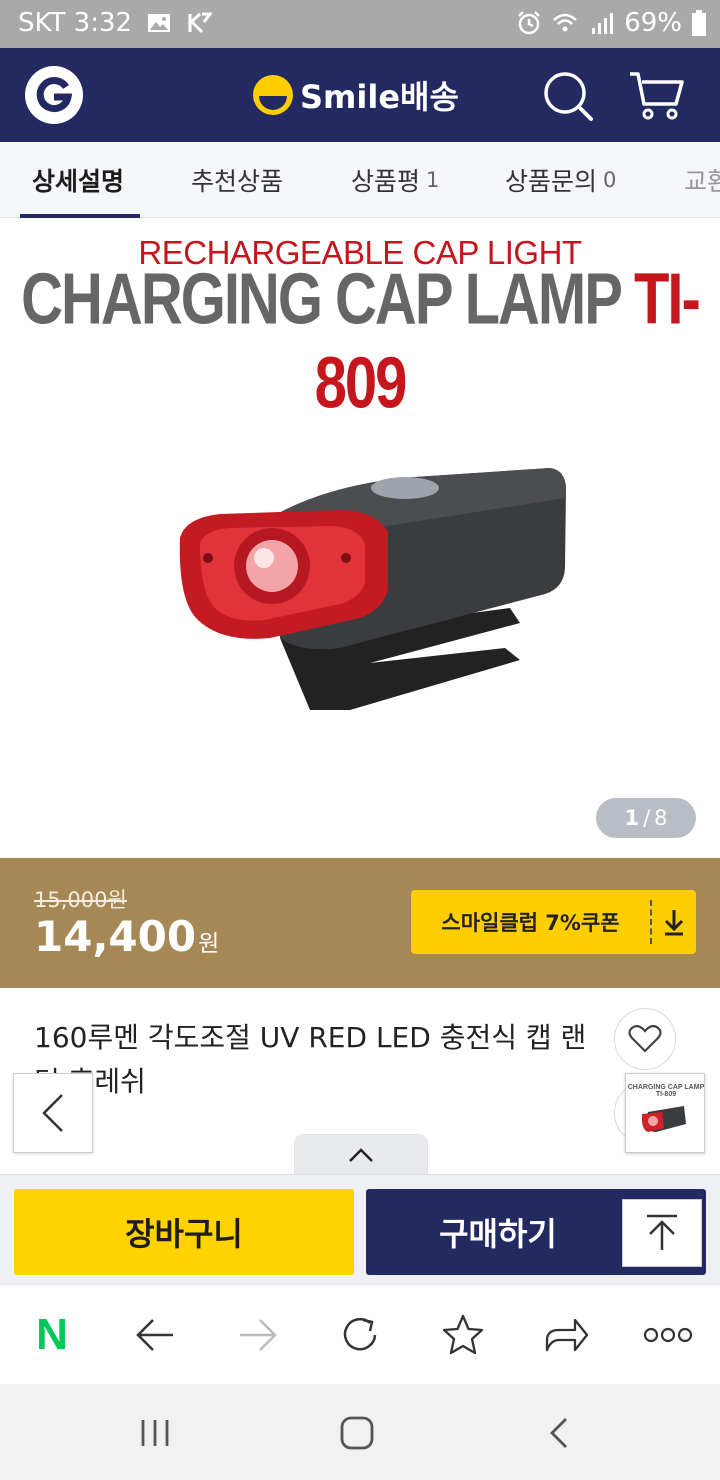 Image resolution: width=720 pixels, height=1480 pixels. I want to click on app-header: Smile배송, so click(360, 95).